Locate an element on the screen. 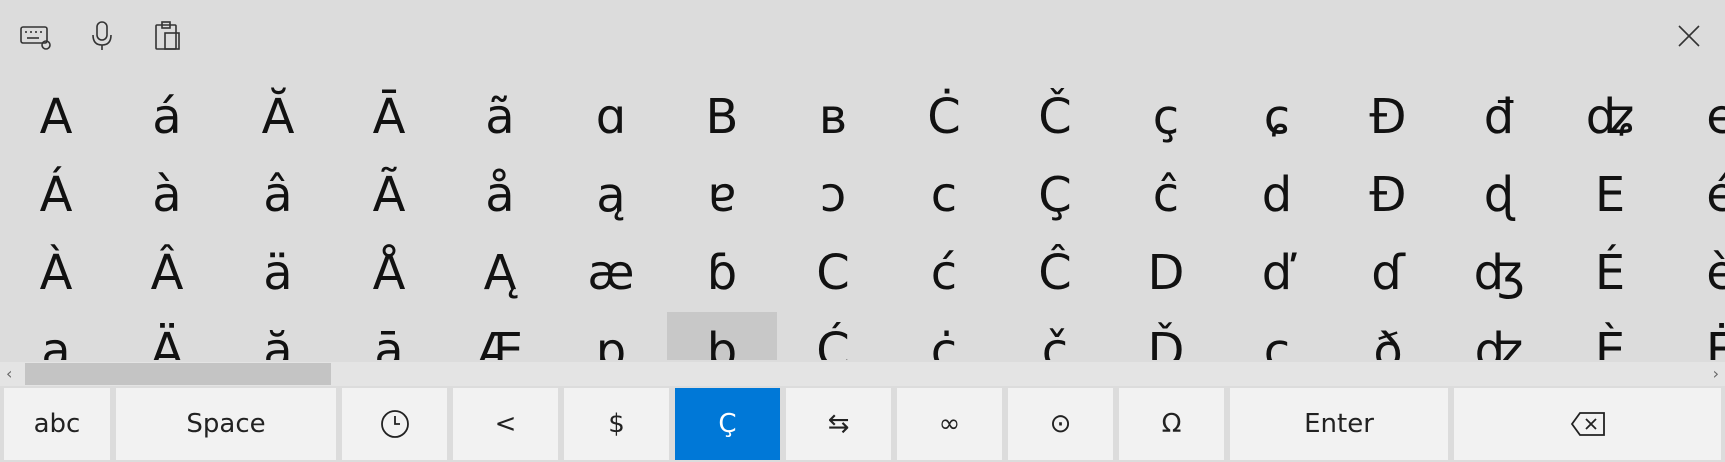 Image resolution: width=1725 pixels, height=462 pixels. backspace-icon is located at coordinates (1587, 424).